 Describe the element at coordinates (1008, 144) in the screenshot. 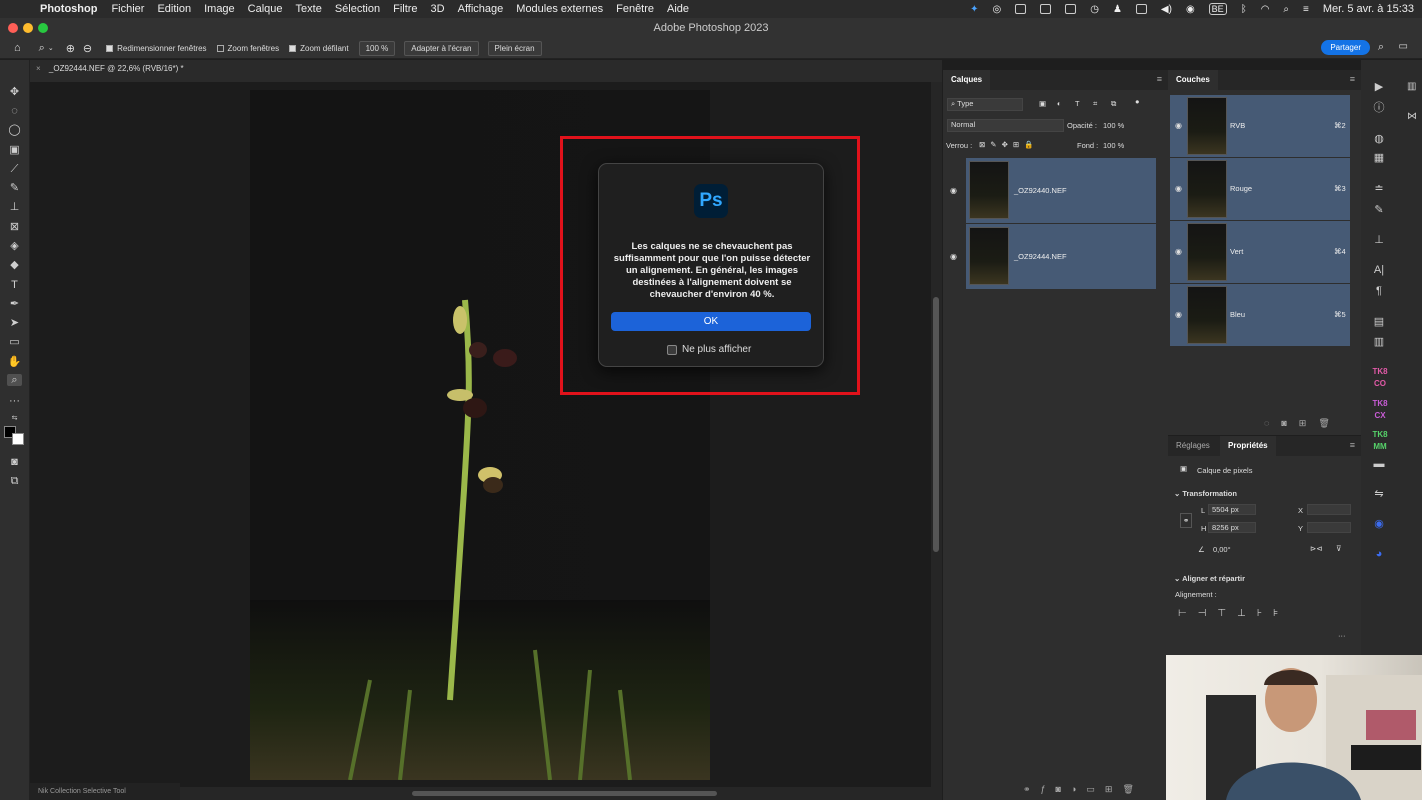

I see `lock-options-icon: ⊠✎✥⊞🔒` at that location.